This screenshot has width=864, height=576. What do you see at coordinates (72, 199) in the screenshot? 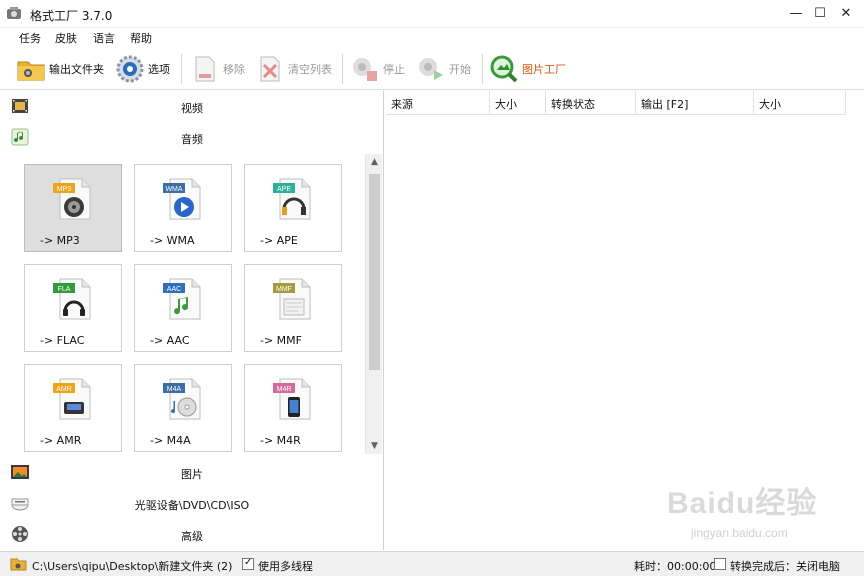
I see `speaker-icon: MP3` at bounding box center [72, 199].